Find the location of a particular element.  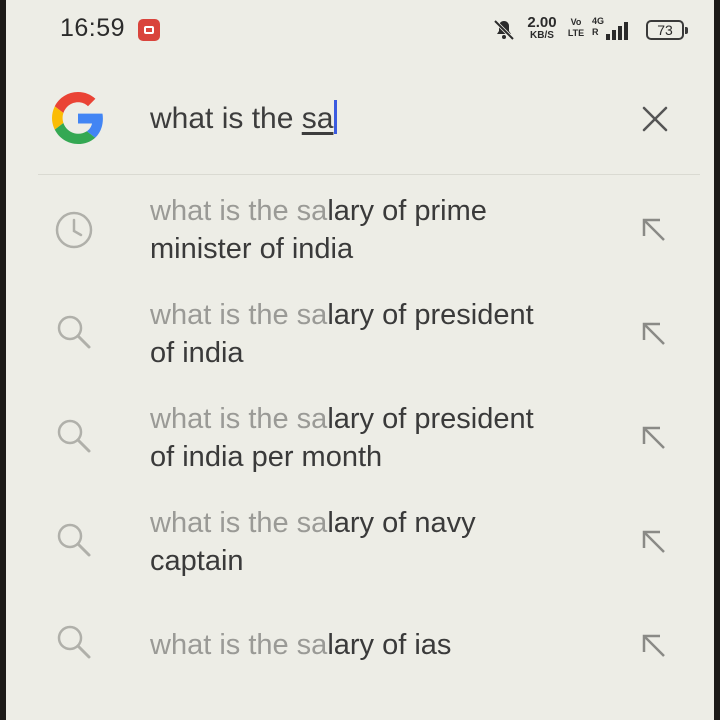

suggestion-item: what is the salary of president of india is located at coordinates (360, 340).